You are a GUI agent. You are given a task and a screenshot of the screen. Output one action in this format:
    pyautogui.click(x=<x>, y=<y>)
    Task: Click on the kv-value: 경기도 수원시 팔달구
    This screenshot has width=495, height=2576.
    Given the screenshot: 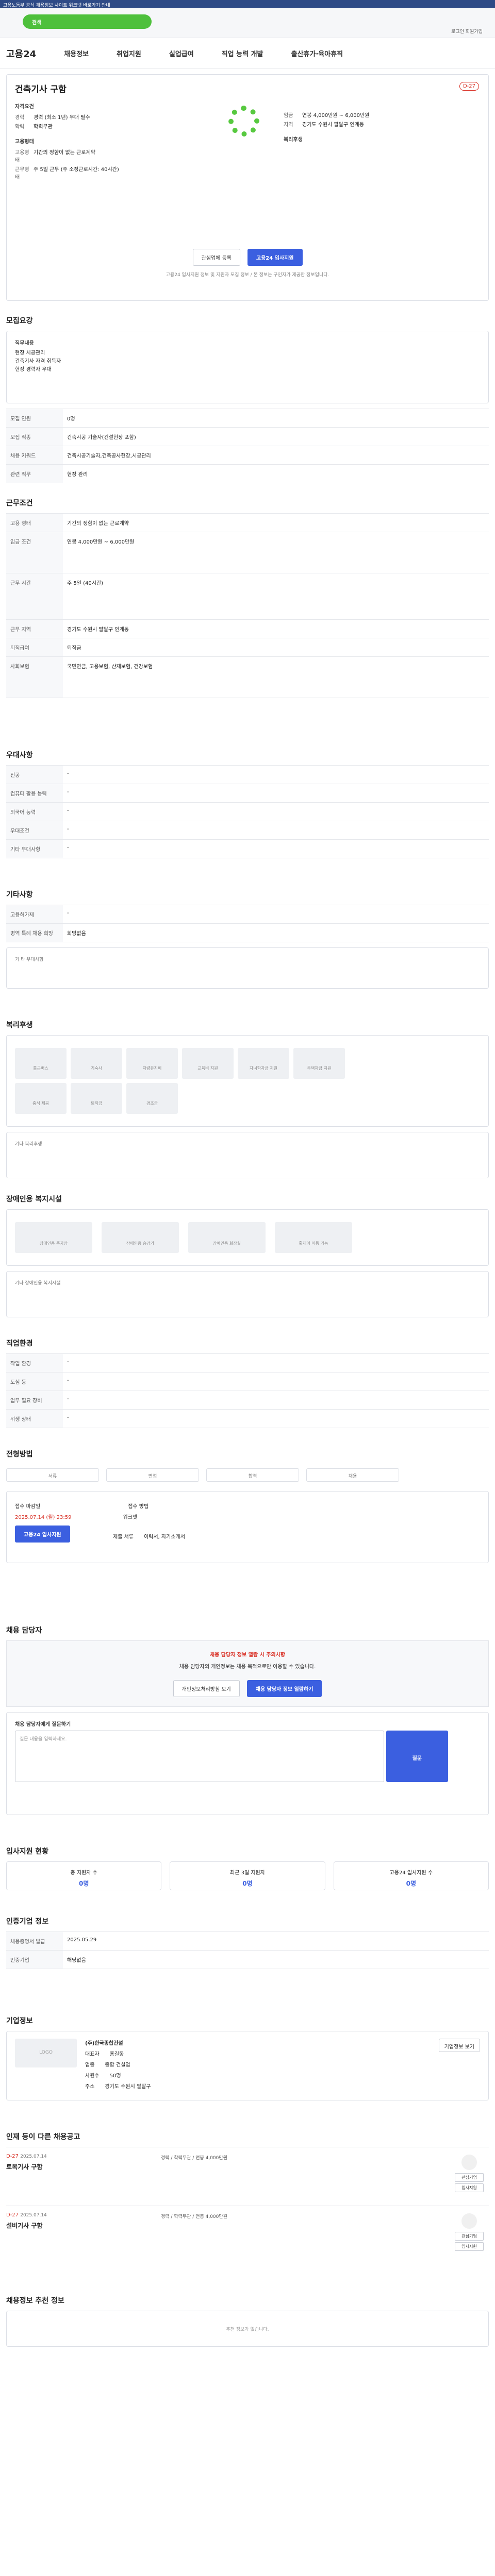 What is the action you would take?
    pyautogui.click(x=128, y=2087)
    